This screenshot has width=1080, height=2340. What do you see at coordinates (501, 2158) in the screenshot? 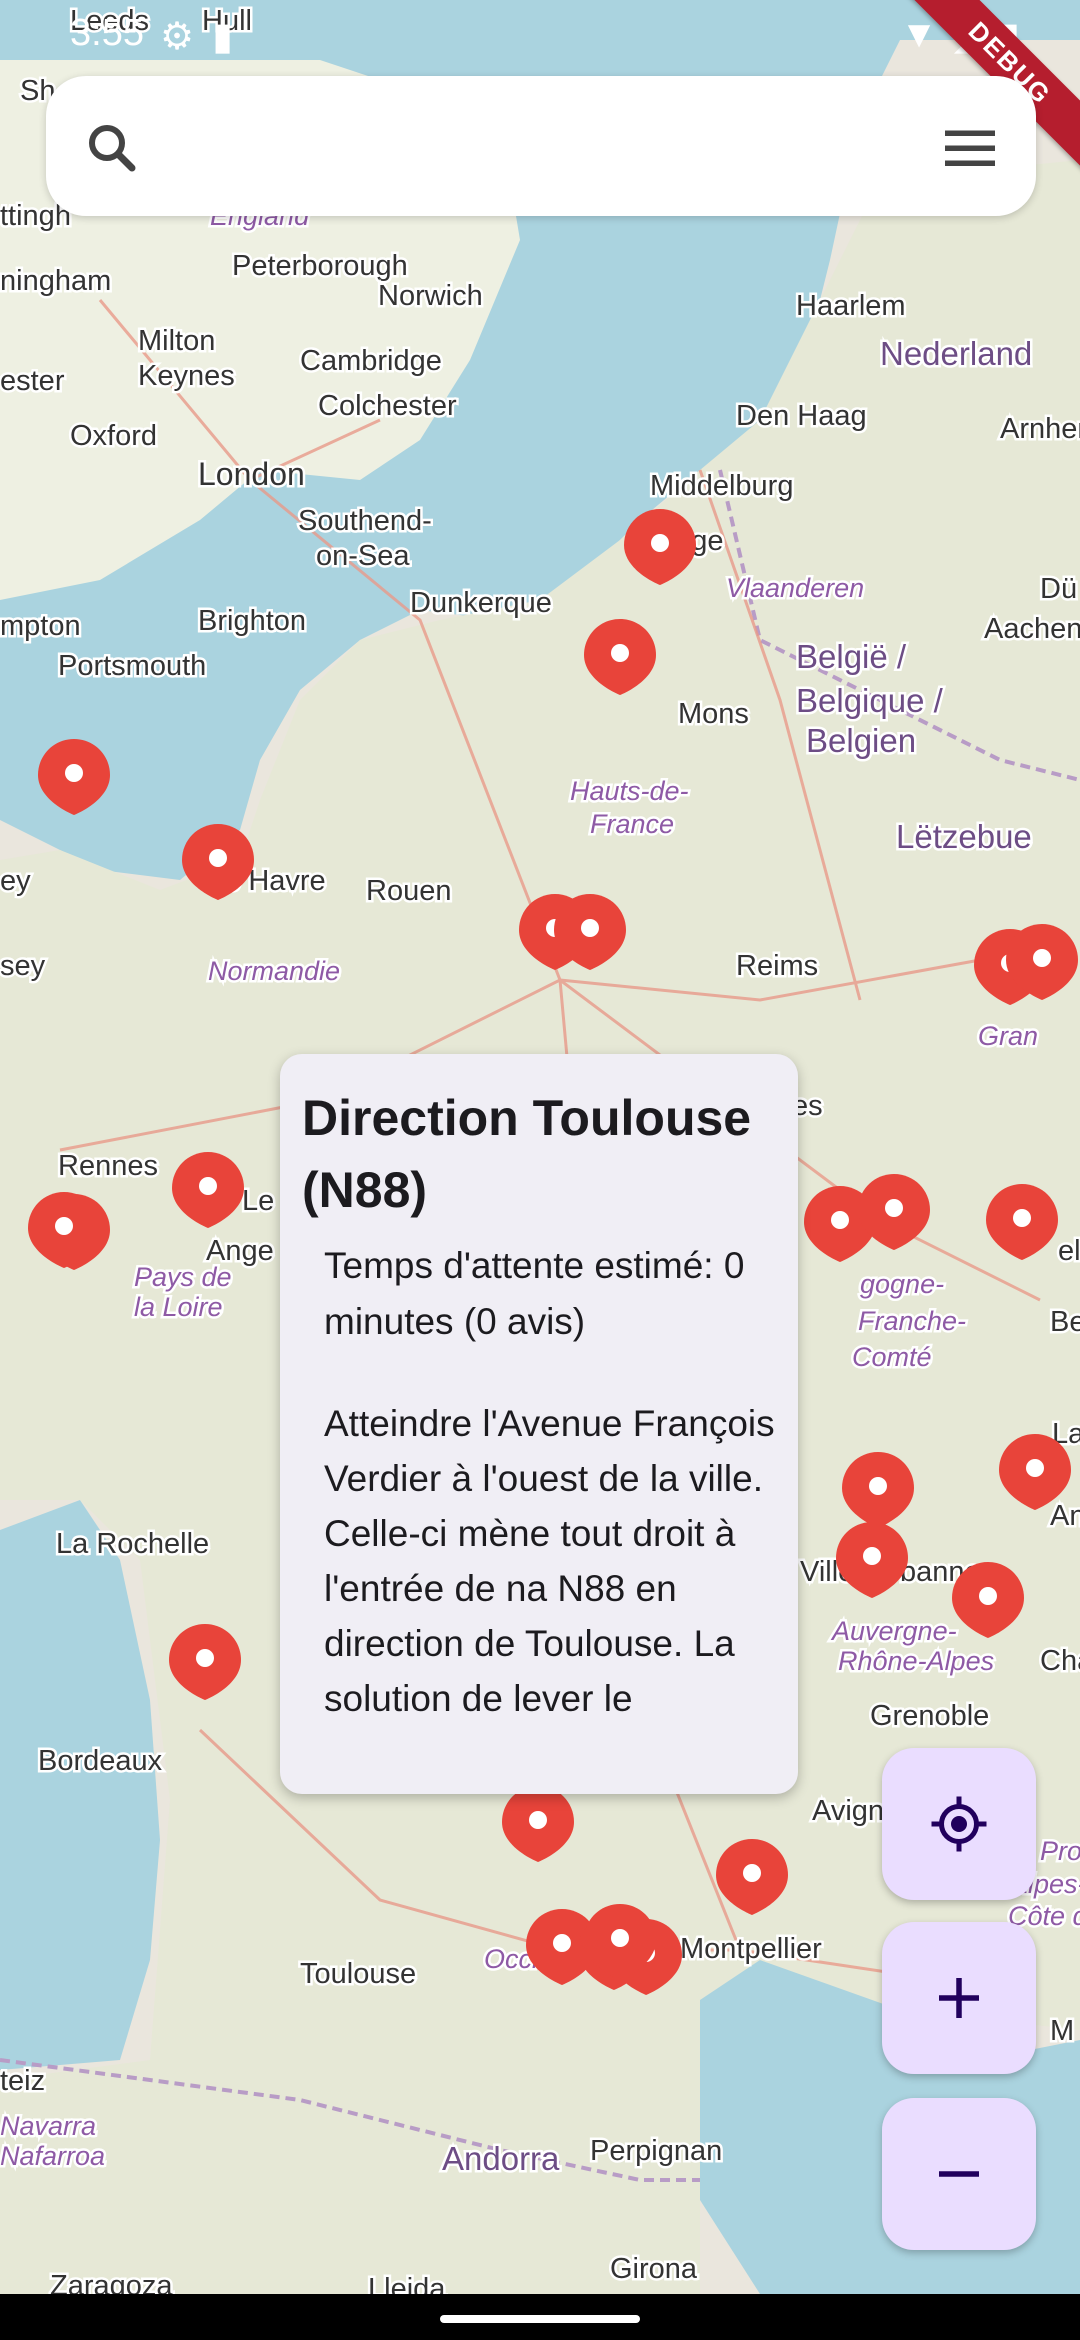
I see `map-place-label: Andorra` at bounding box center [501, 2158].